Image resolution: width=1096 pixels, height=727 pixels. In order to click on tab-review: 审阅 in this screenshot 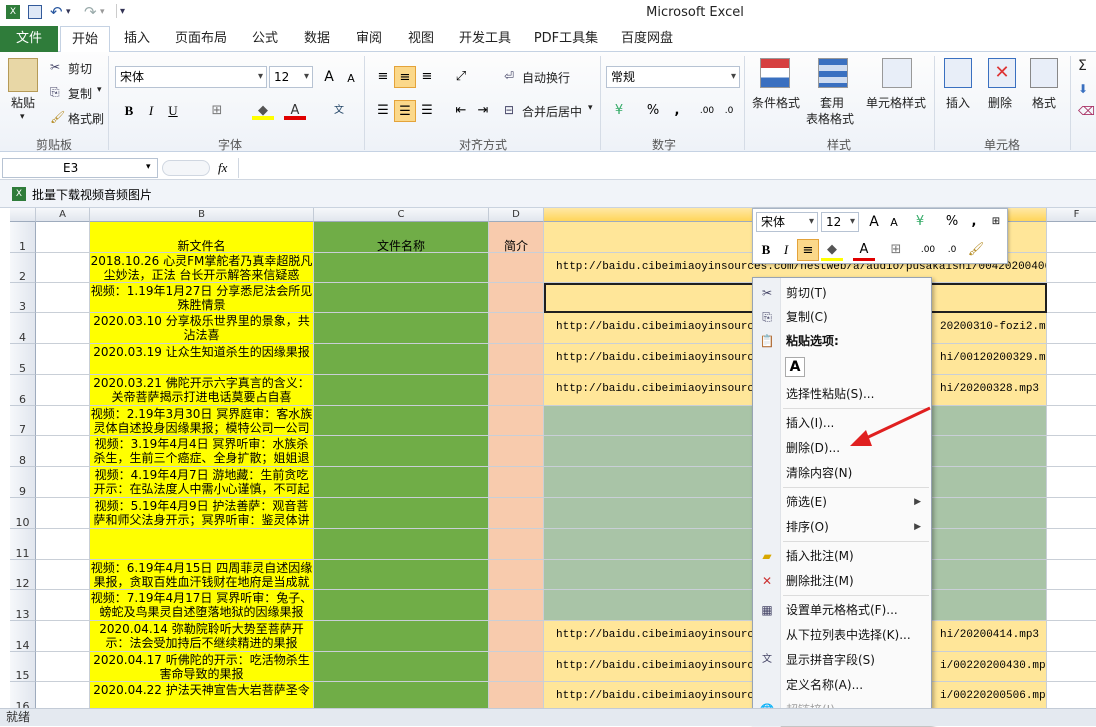, I will do `click(369, 39)`.